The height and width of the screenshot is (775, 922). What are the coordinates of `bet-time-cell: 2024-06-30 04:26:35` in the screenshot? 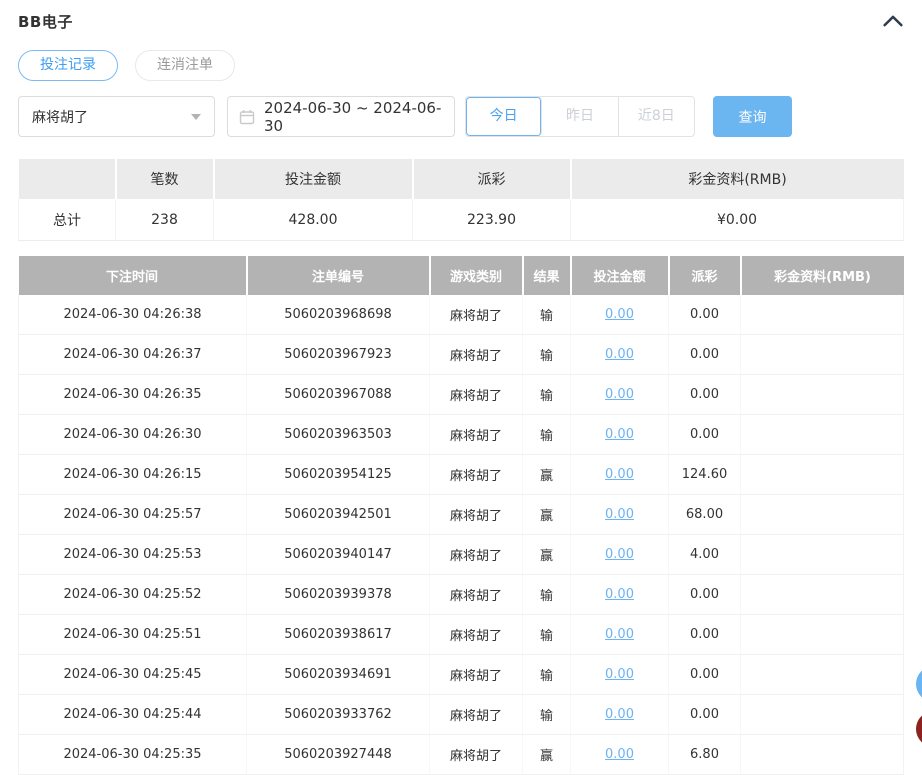 It's located at (132, 394).